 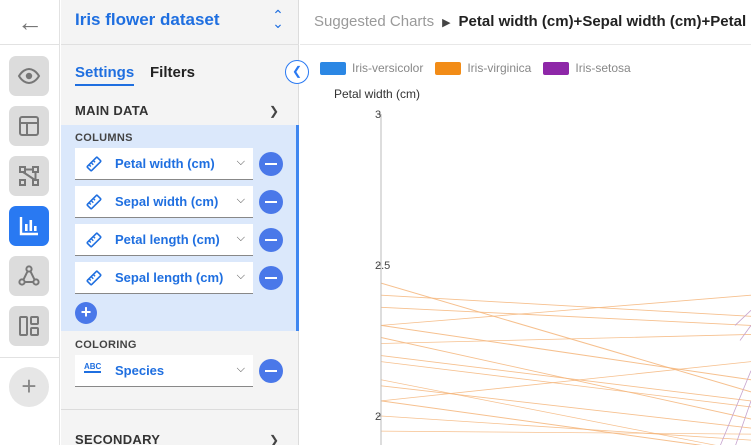 I want to click on network-icon, so click(x=29, y=275).